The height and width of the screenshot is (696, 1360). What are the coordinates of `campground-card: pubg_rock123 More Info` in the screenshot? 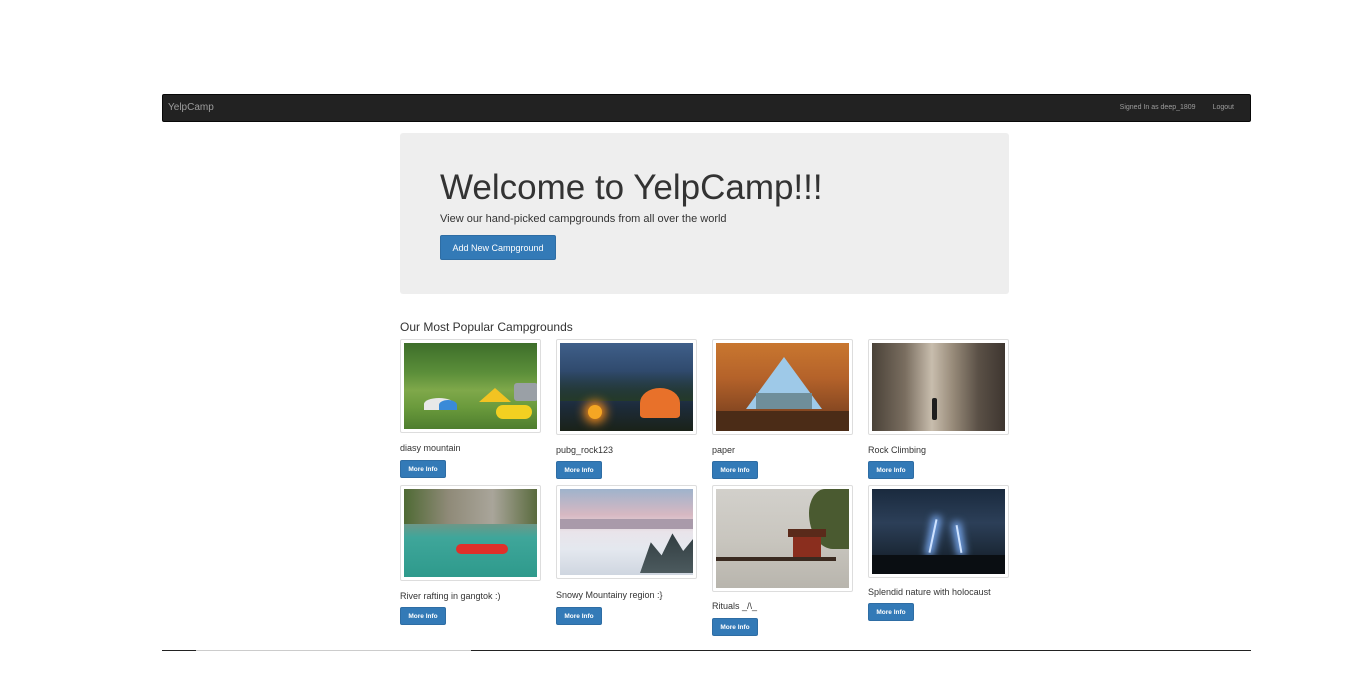 It's located at (626, 409).